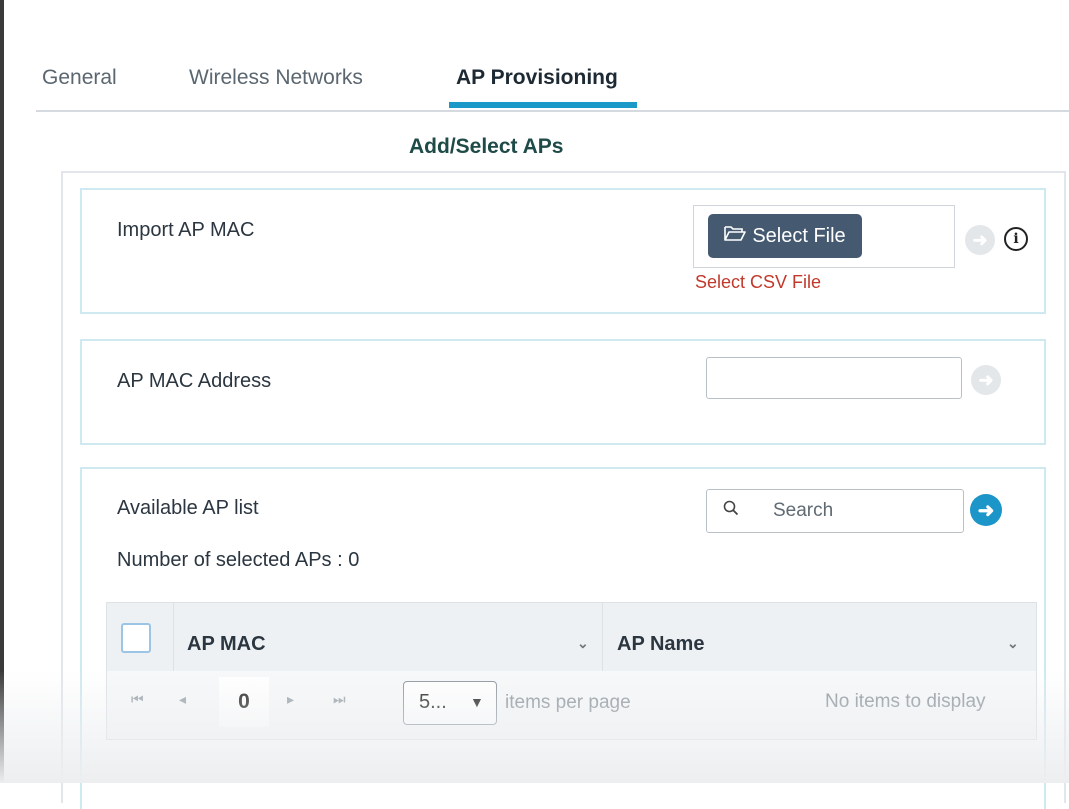  I want to click on info-icon: i, so click(1016, 239).